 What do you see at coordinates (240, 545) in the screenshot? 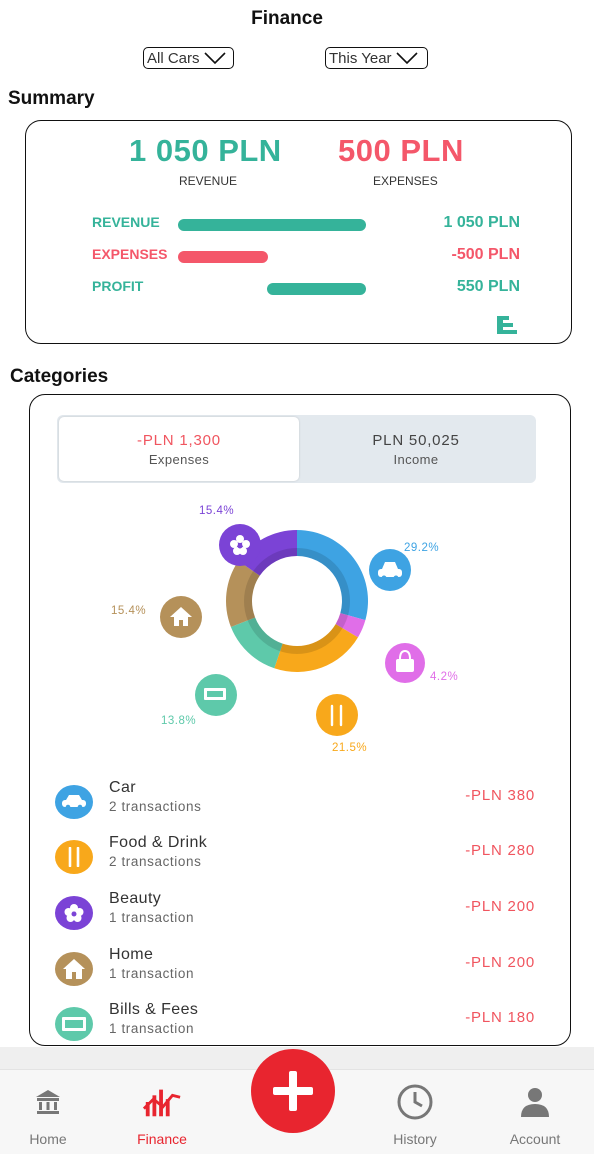
I see `beauty-bubble` at bounding box center [240, 545].